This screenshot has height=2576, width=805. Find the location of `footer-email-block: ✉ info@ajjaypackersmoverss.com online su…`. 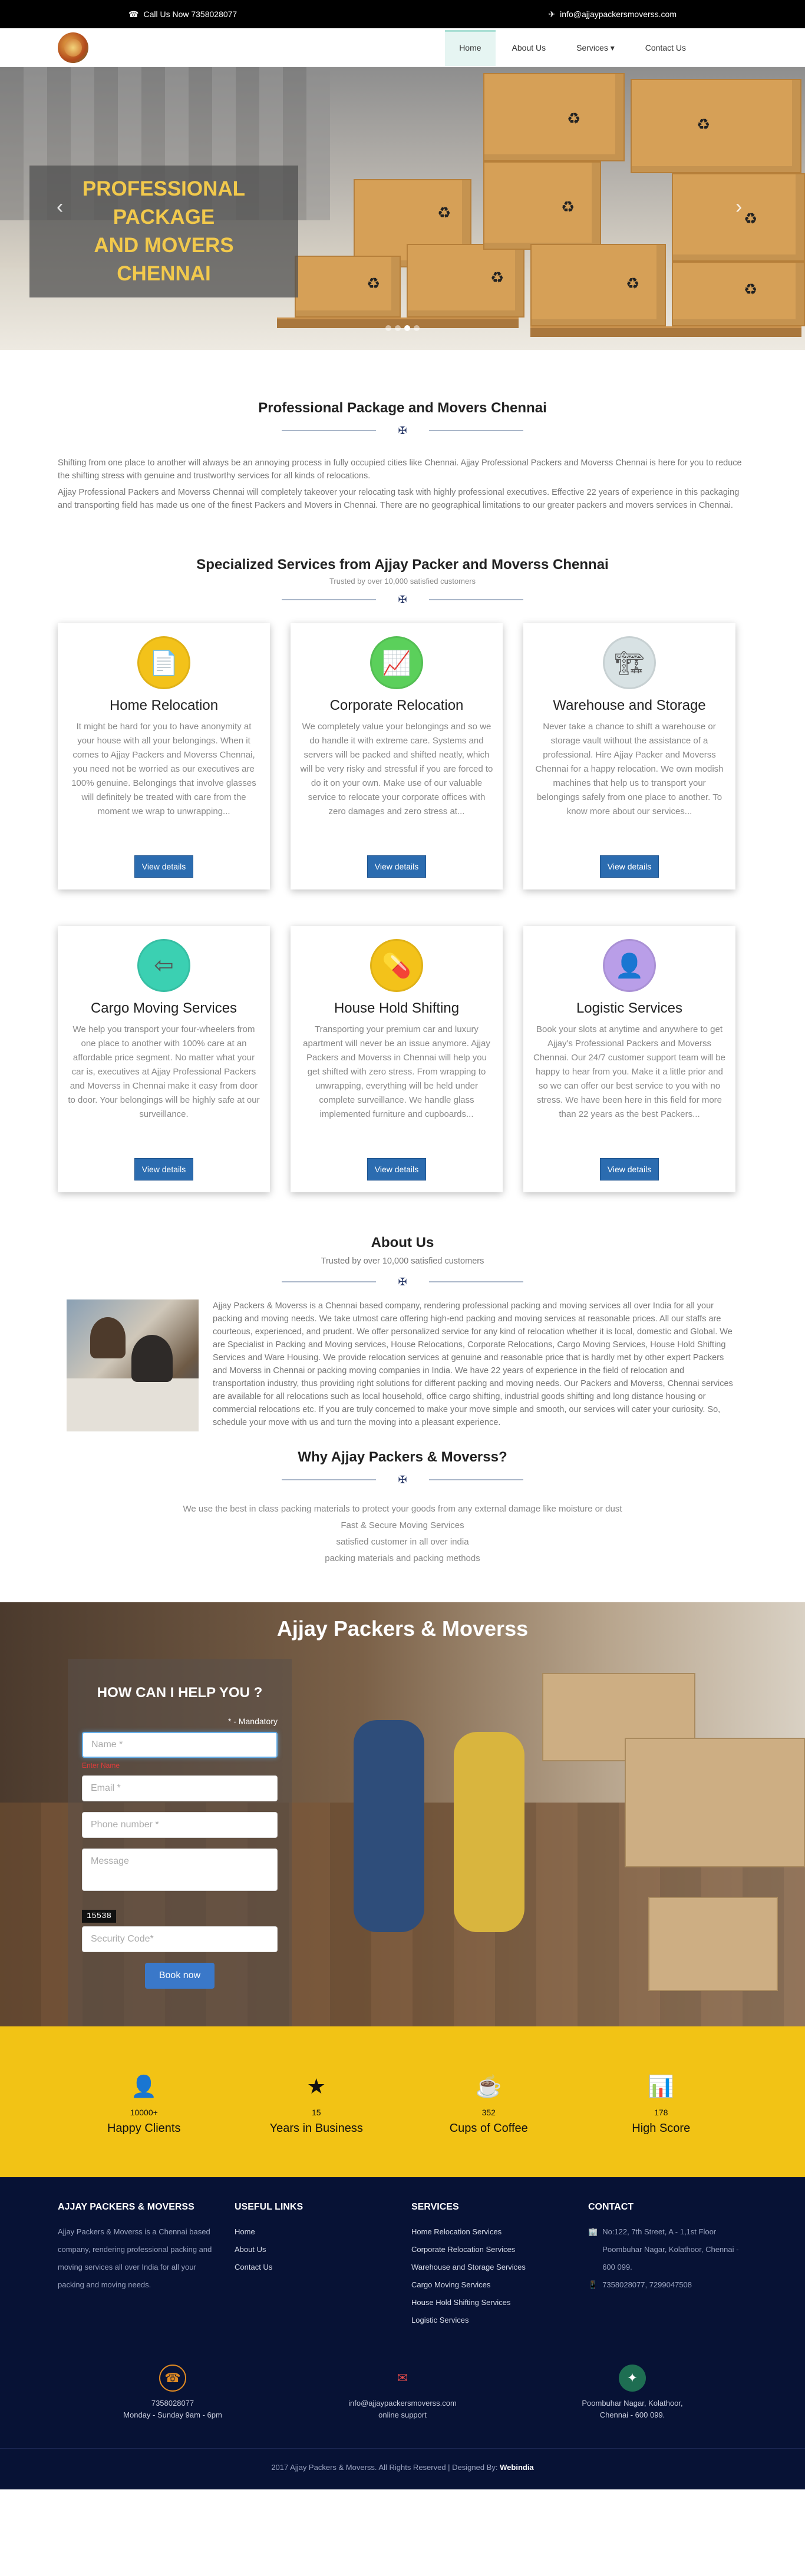

footer-email-block: ✉ info@ajjaypackersmoverss.com online su… is located at coordinates (402, 2393).